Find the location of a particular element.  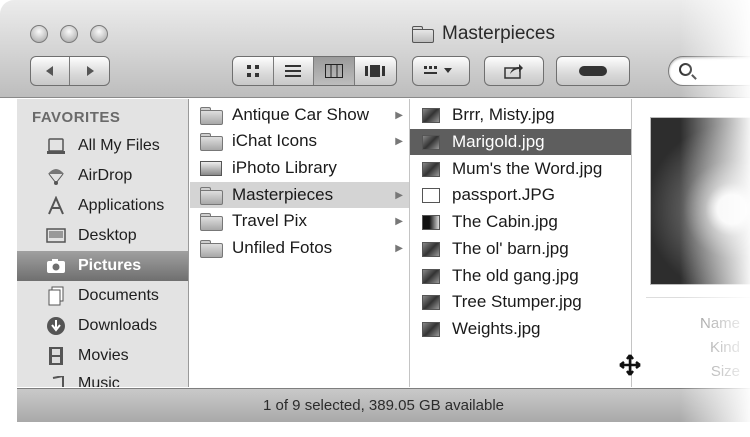

icon-view-icon is located at coordinates (252, 71).